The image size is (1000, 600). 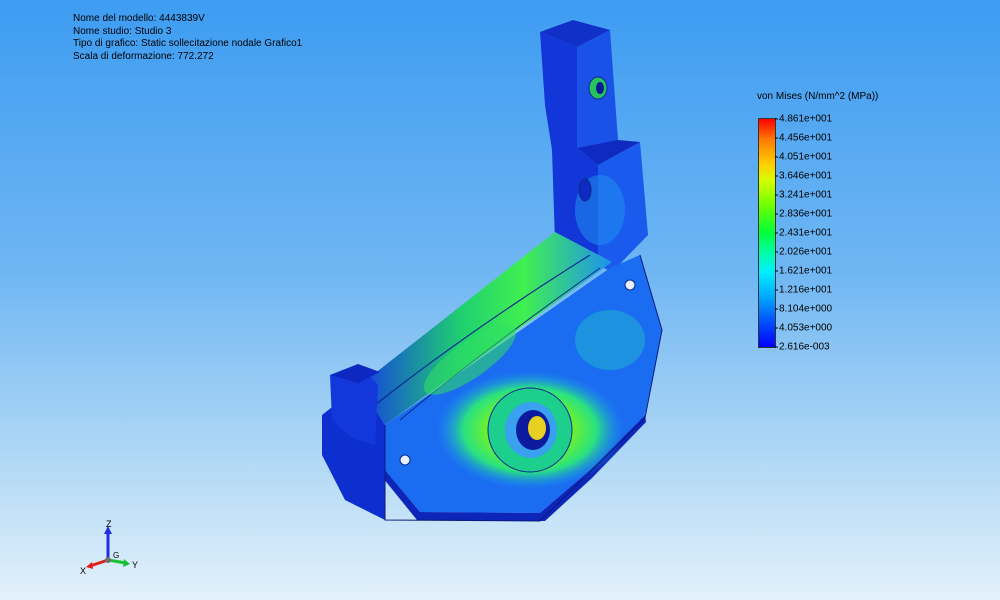 I want to click on legend-colorbar, so click(x=767, y=233).